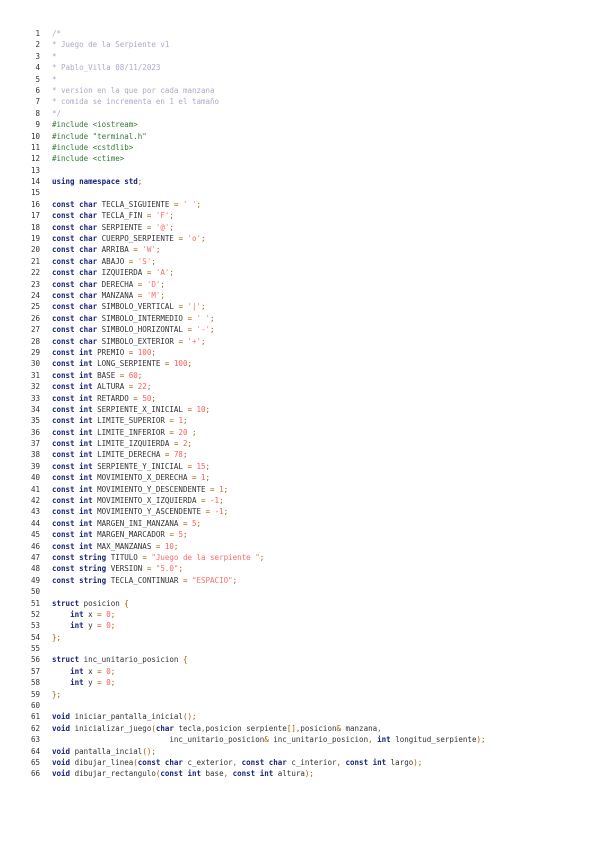  What do you see at coordinates (299, 443) in the screenshot?
I see `code-line: 37 const int LIMITE_IZQUIERDA = 2;` at bounding box center [299, 443].